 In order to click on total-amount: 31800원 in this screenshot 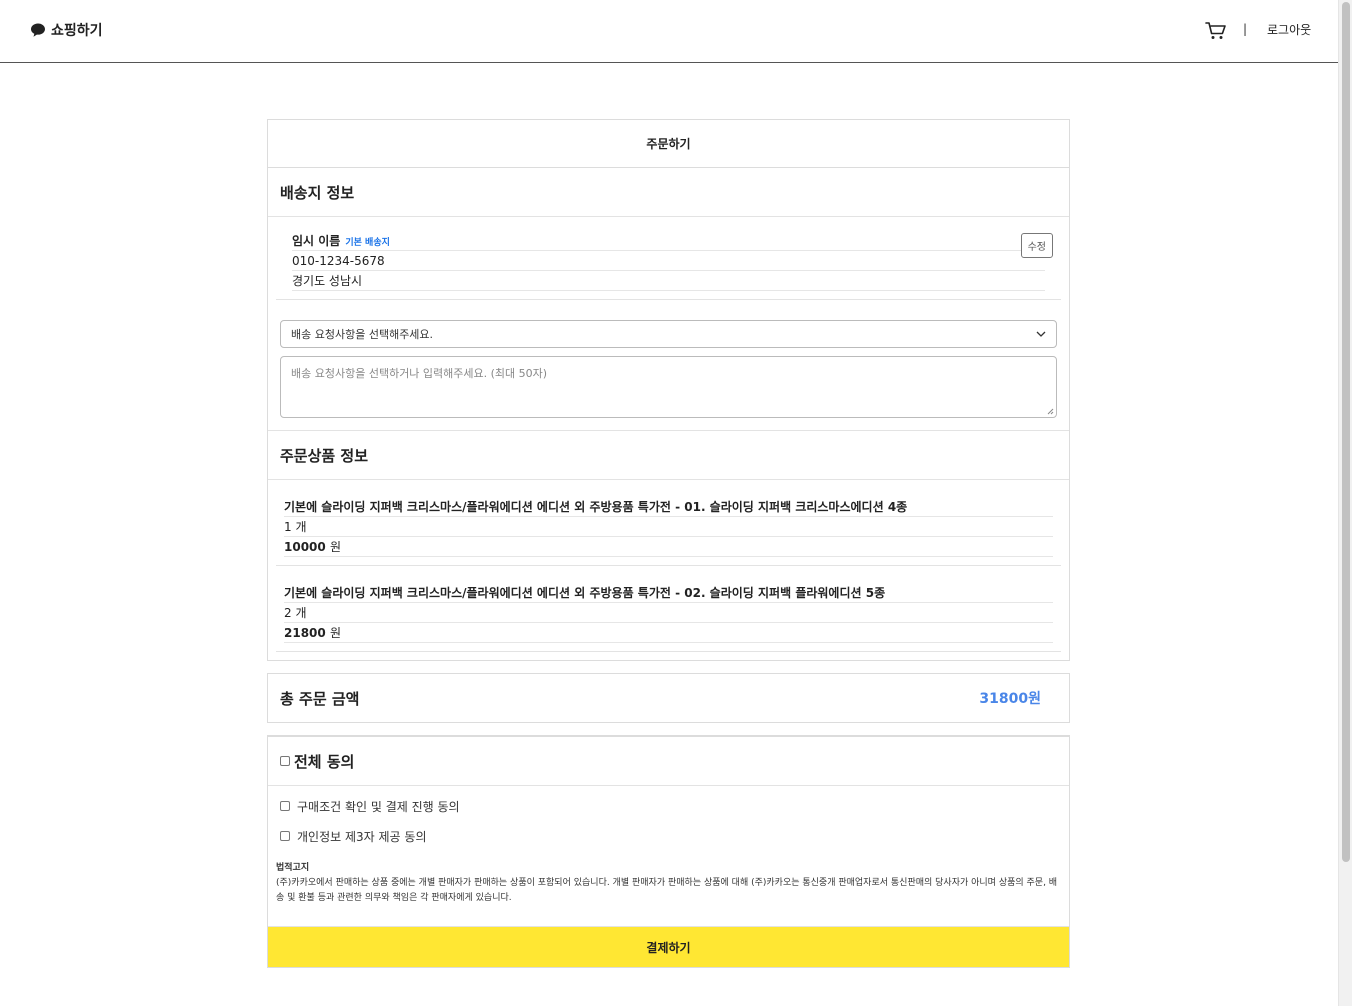, I will do `click(1010, 699)`.